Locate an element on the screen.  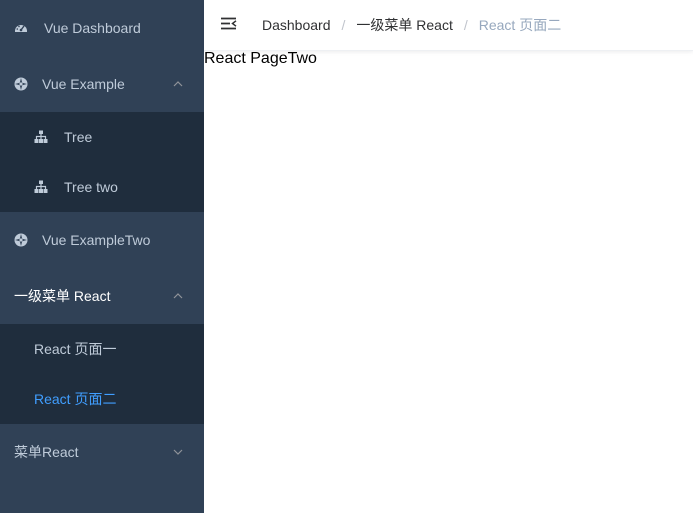
navbar: Dashboard / 一级菜单 React / React 页面二 is located at coordinates (448, 25).